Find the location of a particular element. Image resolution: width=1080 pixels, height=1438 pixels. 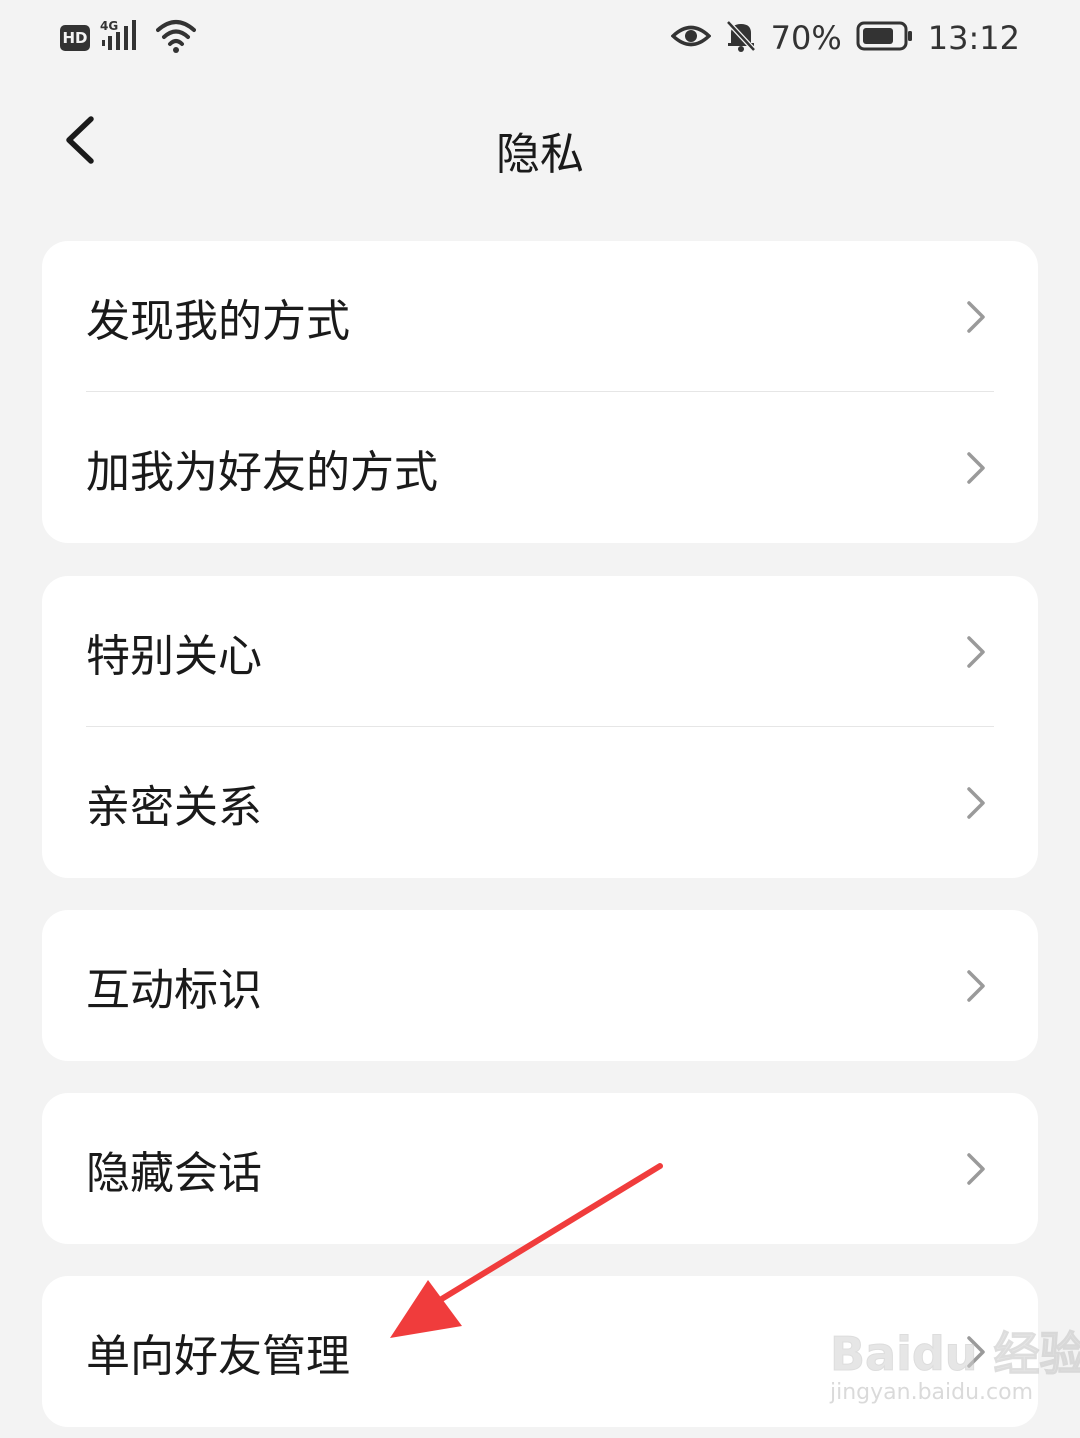

menu-item-label: 隐藏会话 is located at coordinates (174, 1173).